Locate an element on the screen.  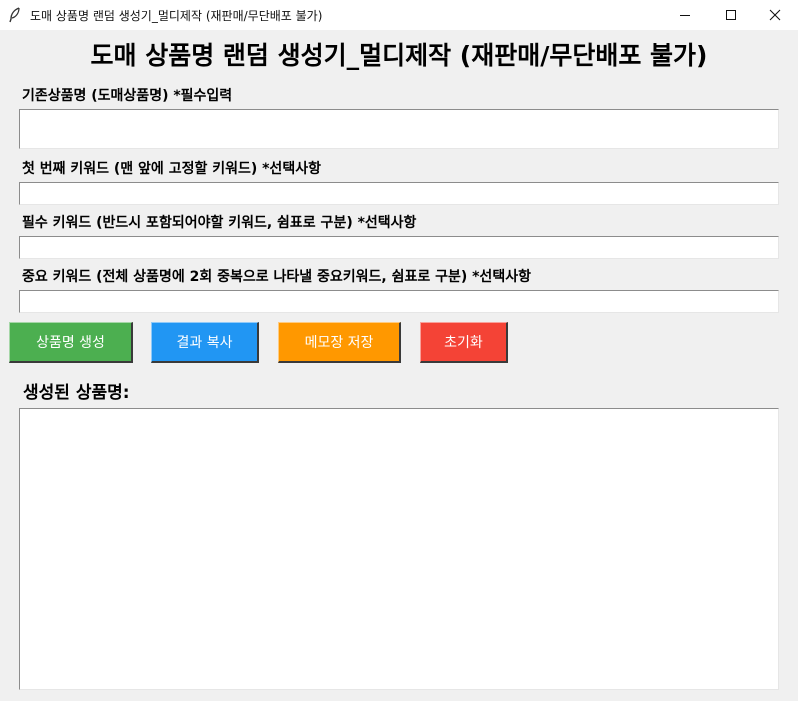
result-label: 생성된 상품명: is located at coordinates (76, 393).